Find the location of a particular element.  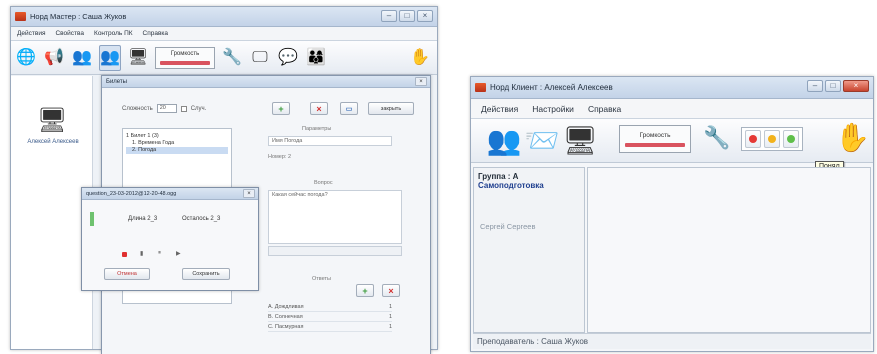

megaphone-icon: 📢 is located at coordinates (54, 58).